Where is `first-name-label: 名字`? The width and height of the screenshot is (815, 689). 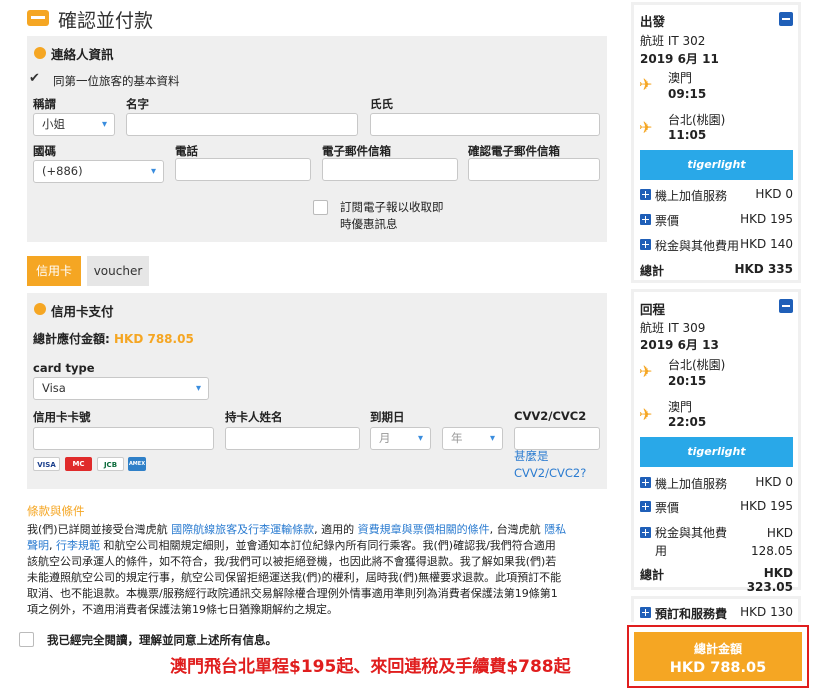 first-name-label: 名字 is located at coordinates (137, 104).